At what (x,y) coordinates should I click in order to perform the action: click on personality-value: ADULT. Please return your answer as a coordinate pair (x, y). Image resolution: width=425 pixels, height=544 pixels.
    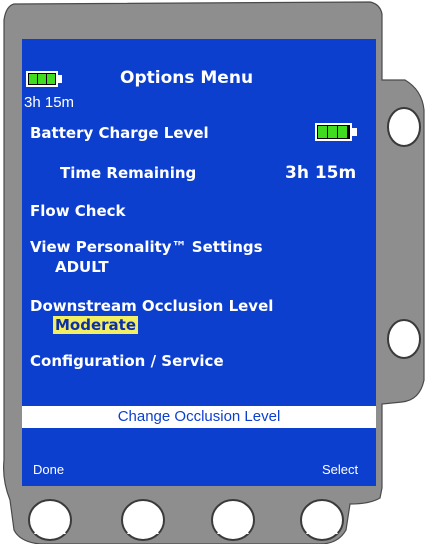
    Looking at the image, I should click on (82, 267).